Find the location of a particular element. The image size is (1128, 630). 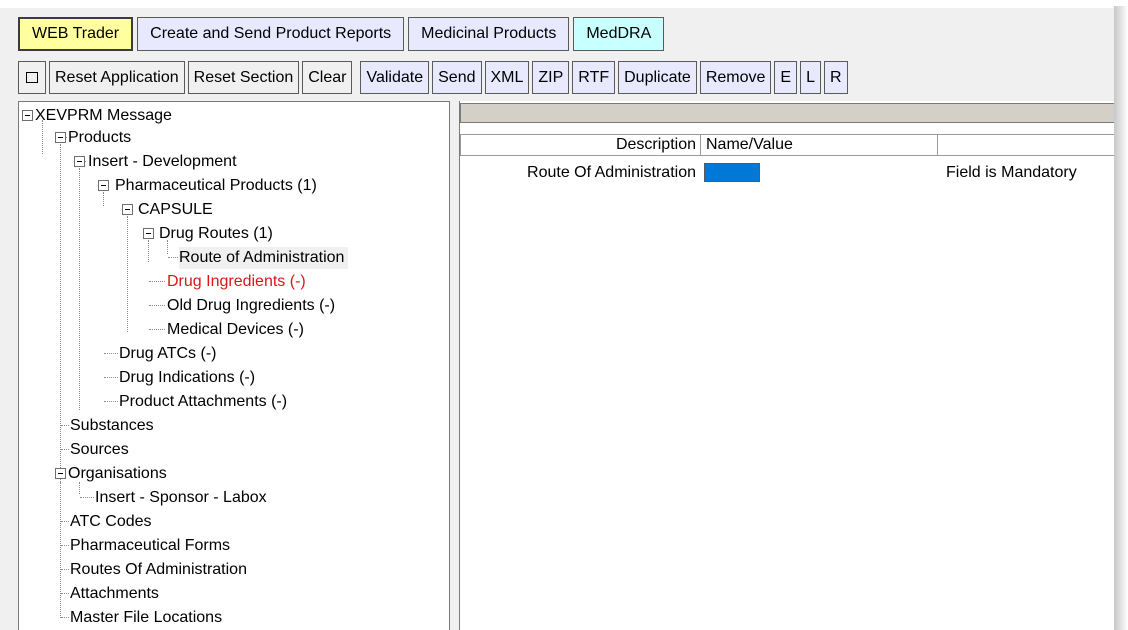

tree-node-product-attachments: Product Attachments (-) is located at coordinates (203, 402).